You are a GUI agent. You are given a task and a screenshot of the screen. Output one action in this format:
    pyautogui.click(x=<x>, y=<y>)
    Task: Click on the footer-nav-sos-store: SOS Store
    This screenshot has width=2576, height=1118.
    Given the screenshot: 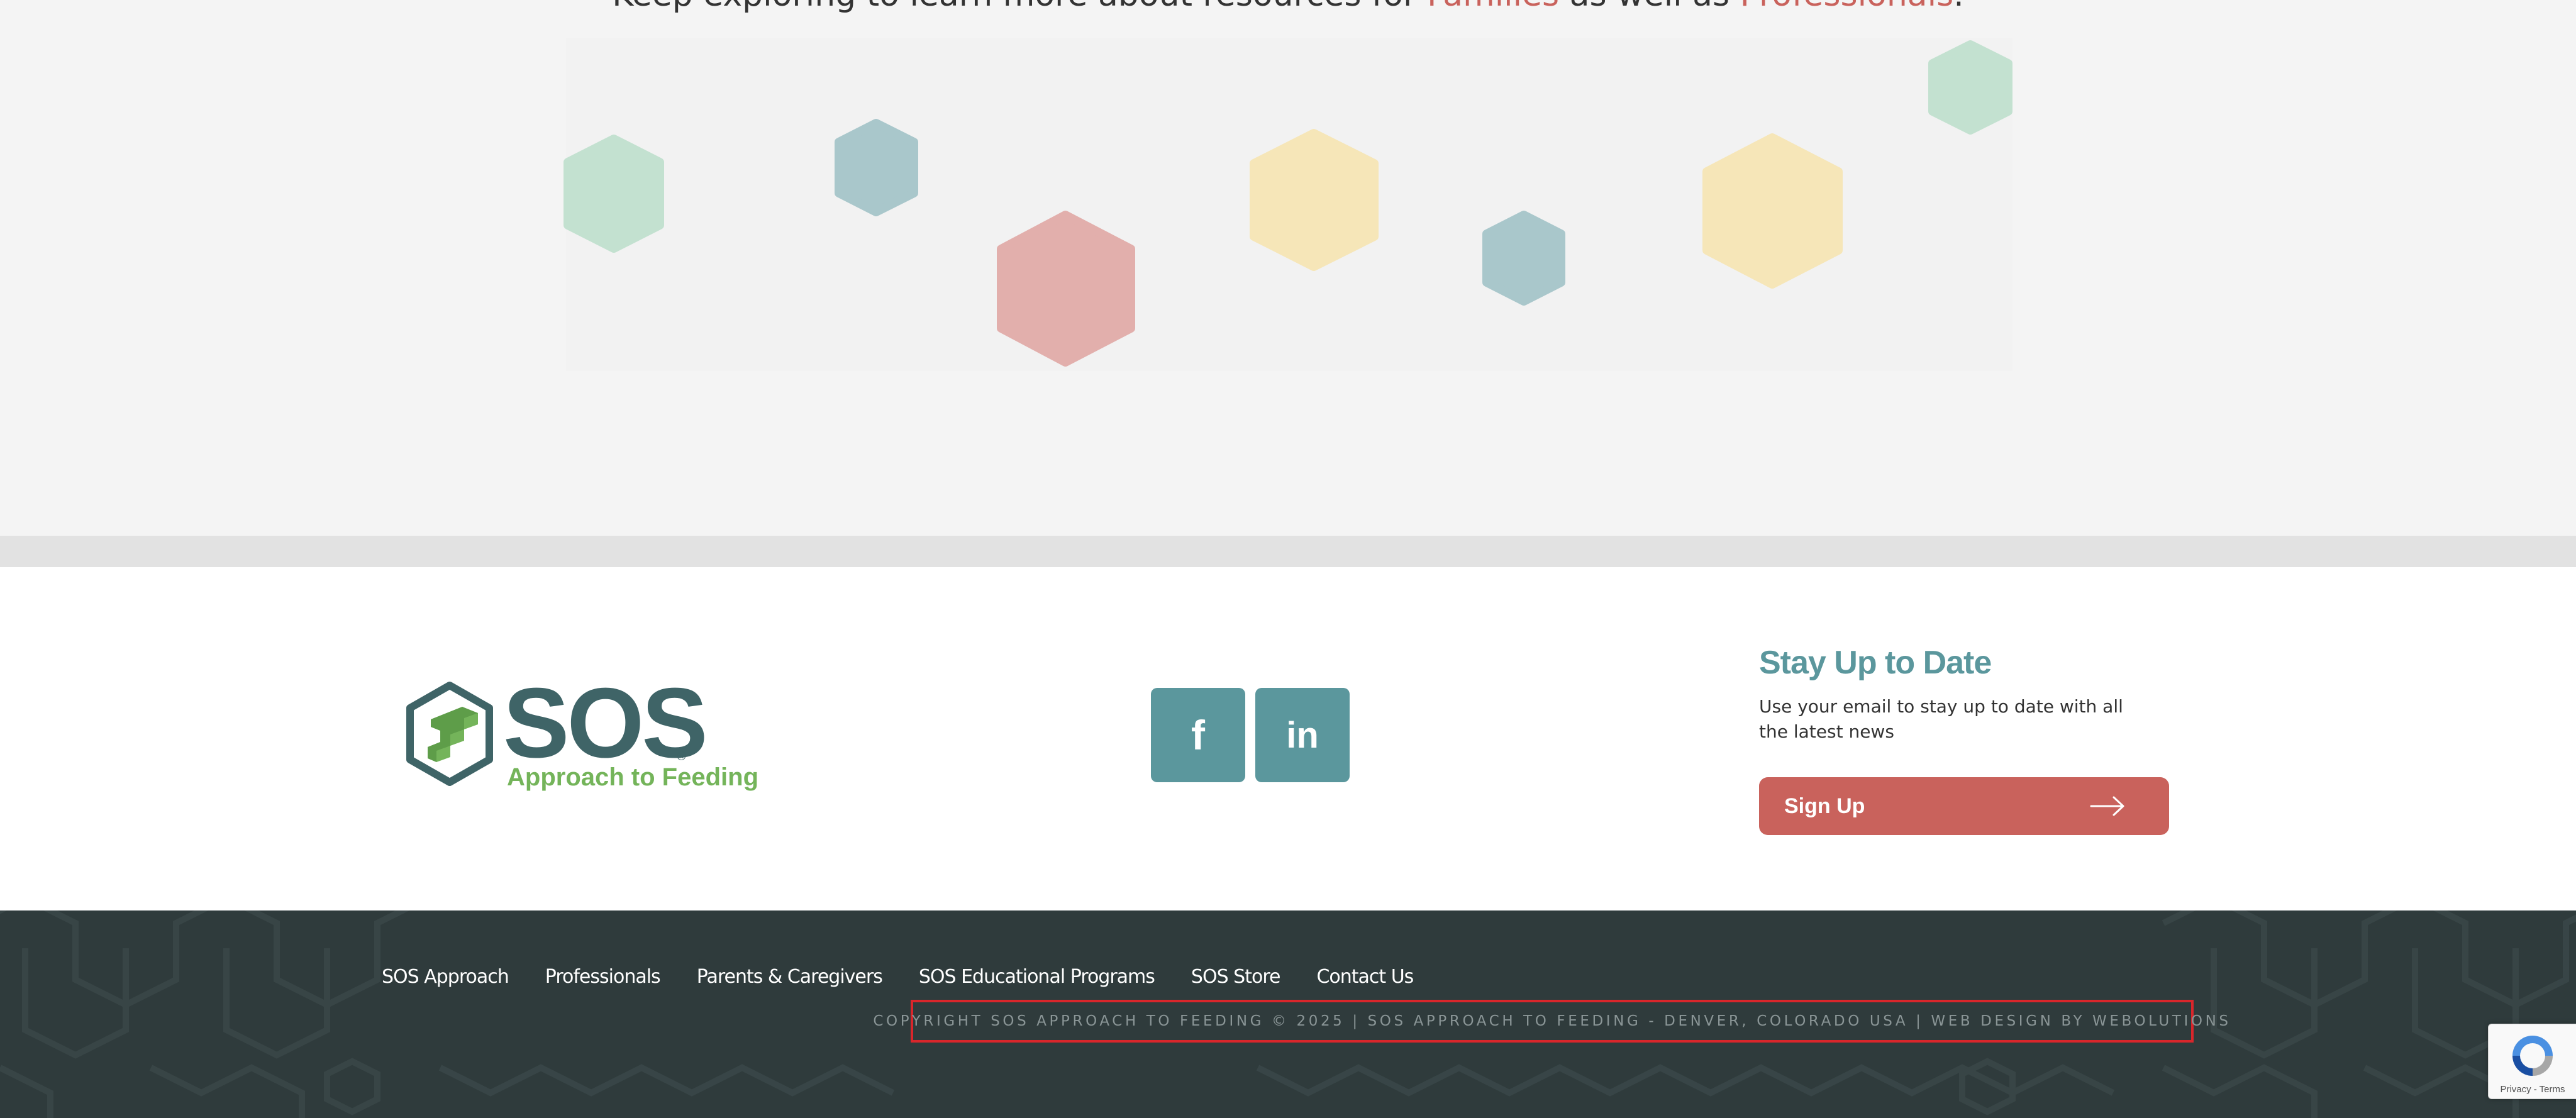 What is the action you would take?
    pyautogui.click(x=1236, y=977)
    